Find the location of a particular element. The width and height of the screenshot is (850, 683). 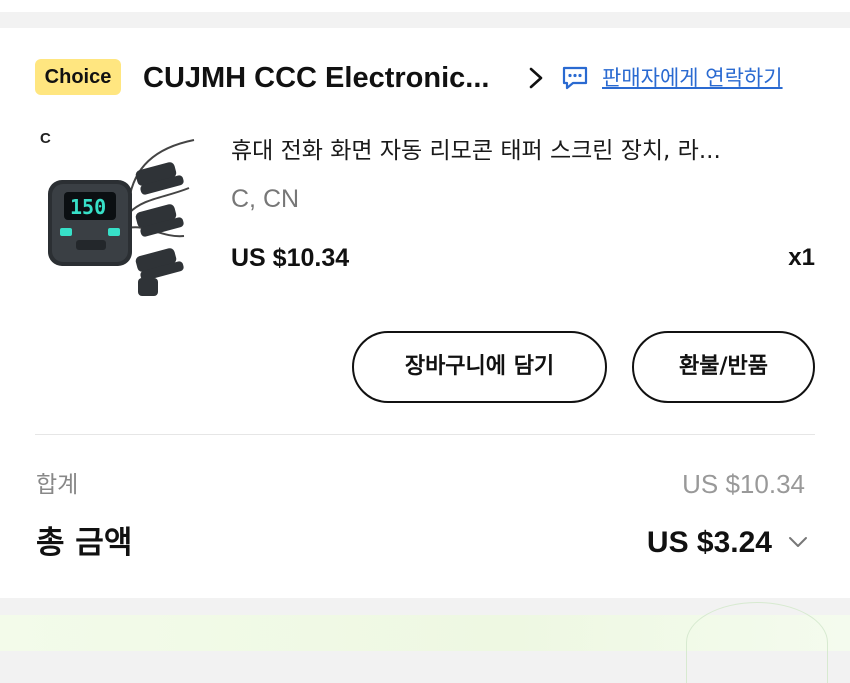

device-display-text: 150 is located at coordinates (88, 207).